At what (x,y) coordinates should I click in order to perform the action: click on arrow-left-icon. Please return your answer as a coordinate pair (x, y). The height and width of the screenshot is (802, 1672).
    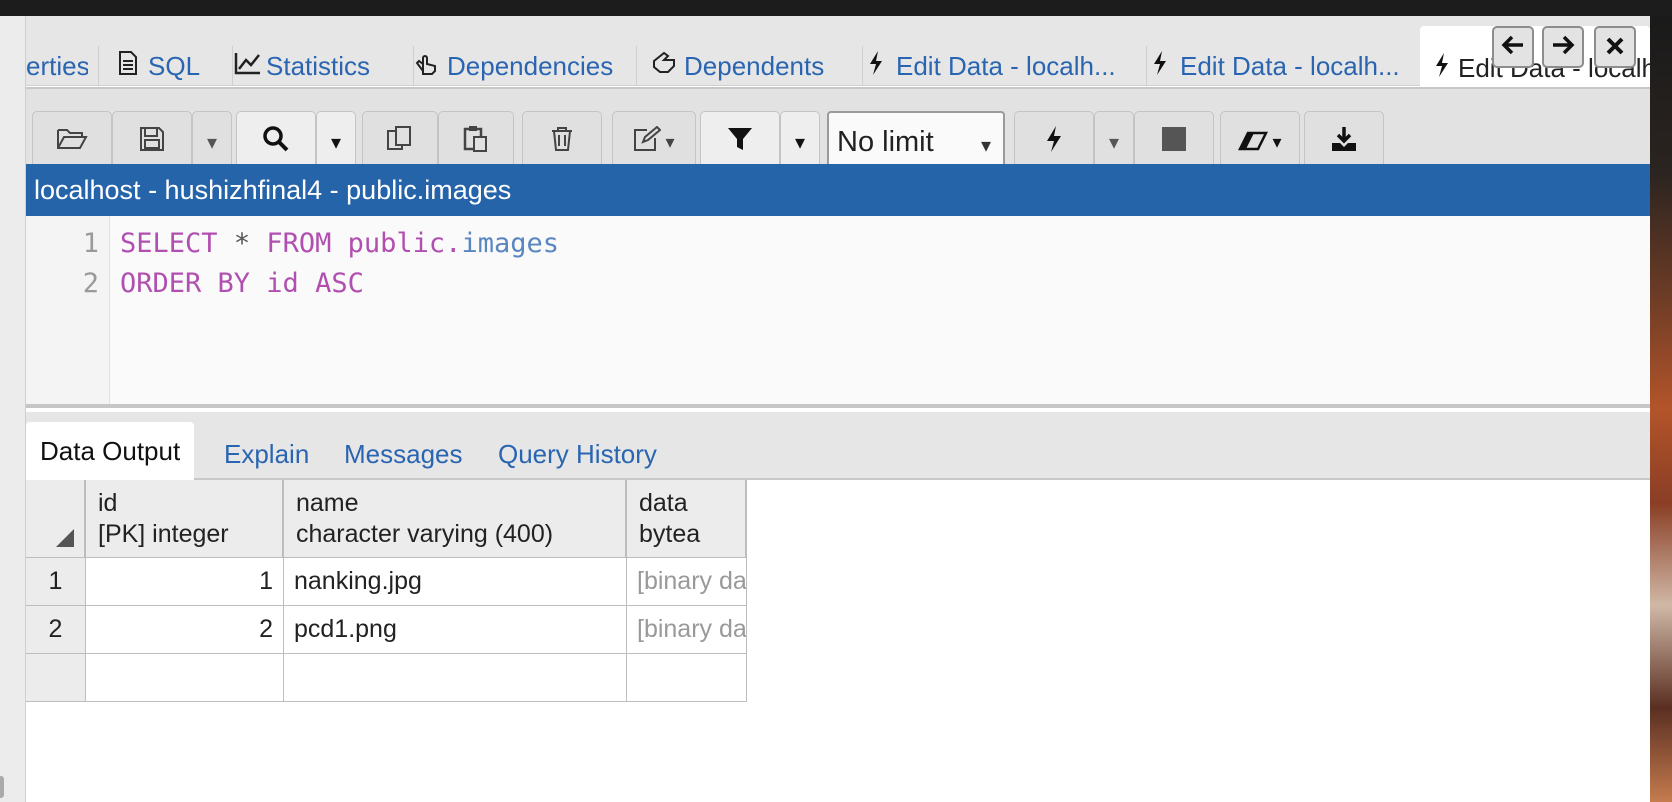
    Looking at the image, I should click on (1513, 47).